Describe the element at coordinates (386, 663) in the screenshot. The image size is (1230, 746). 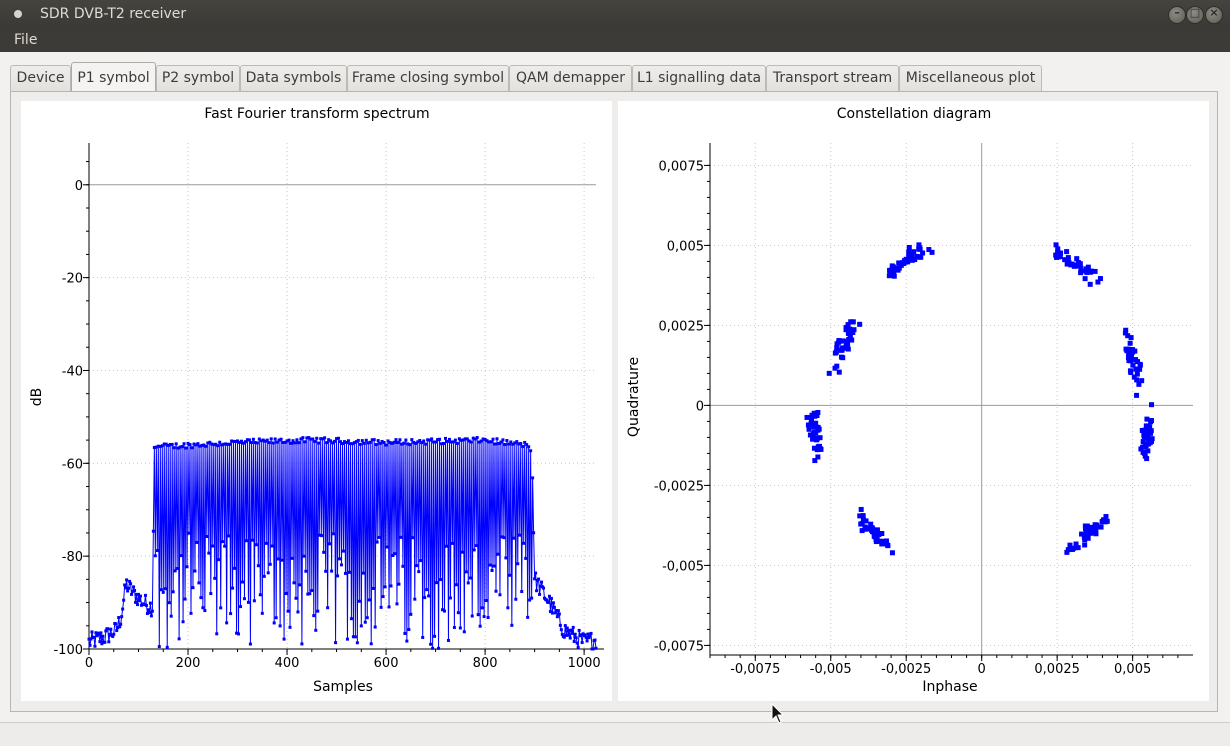
I see `x-tick-label: 600` at that location.